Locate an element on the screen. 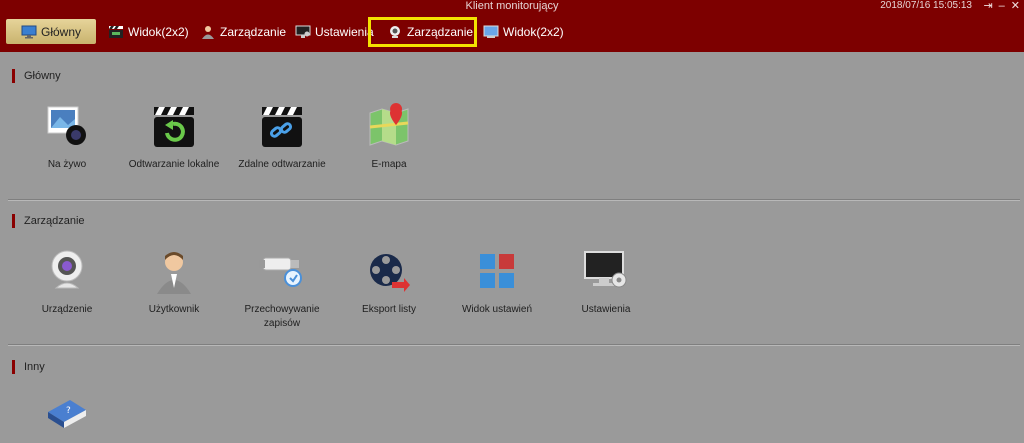  tab-ustawienia: Ustawienia is located at coordinates (334, 32).